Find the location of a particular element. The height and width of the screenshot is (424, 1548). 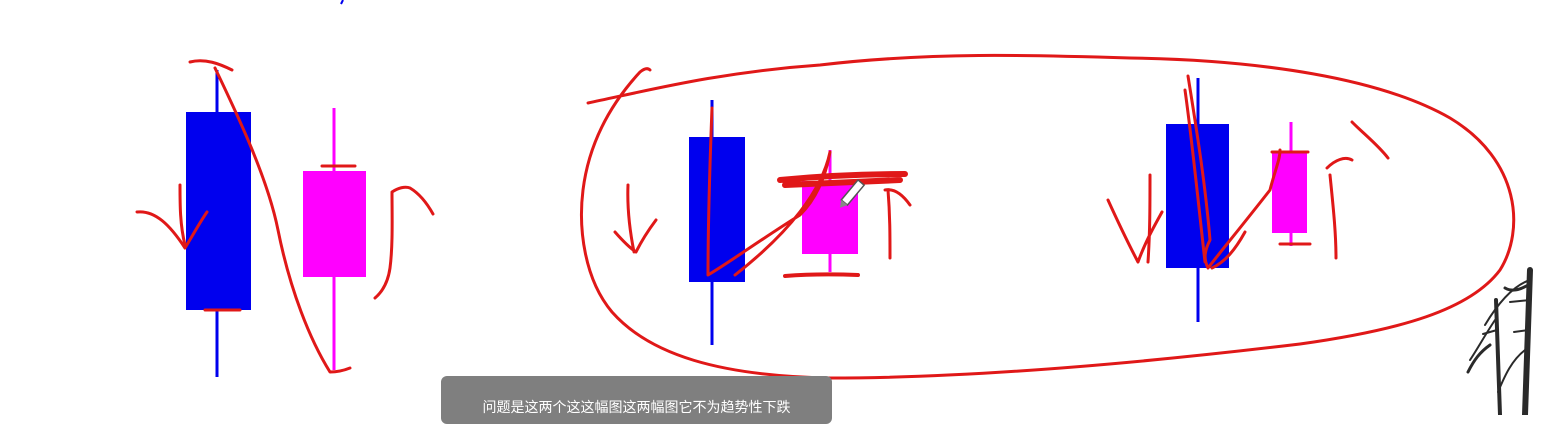

subtitle-caption: 问题是这两个这这幅图这两幅图它不为趋势性下跌 is located at coordinates (636, 400).